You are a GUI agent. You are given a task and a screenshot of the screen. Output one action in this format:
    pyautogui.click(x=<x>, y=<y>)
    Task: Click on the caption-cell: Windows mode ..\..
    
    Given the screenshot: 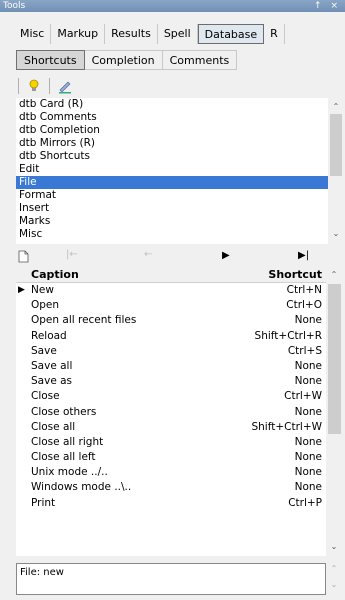 What is the action you would take?
    pyautogui.click(x=81, y=487)
    